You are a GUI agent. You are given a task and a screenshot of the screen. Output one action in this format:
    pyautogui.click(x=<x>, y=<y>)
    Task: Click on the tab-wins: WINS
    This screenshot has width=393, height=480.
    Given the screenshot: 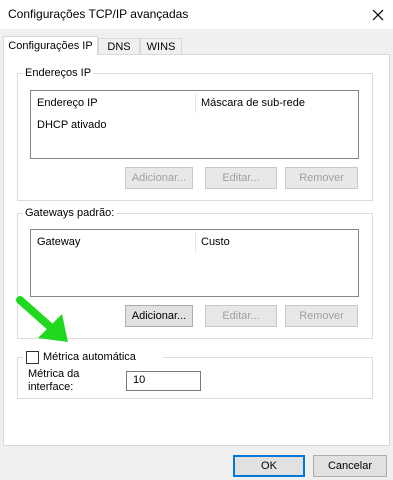 What is the action you would take?
    pyautogui.click(x=161, y=46)
    